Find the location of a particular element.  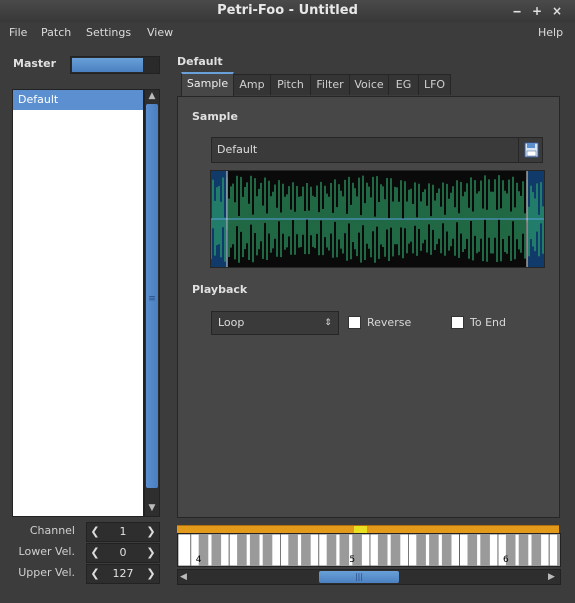

patch-name: Default is located at coordinates (200, 61).